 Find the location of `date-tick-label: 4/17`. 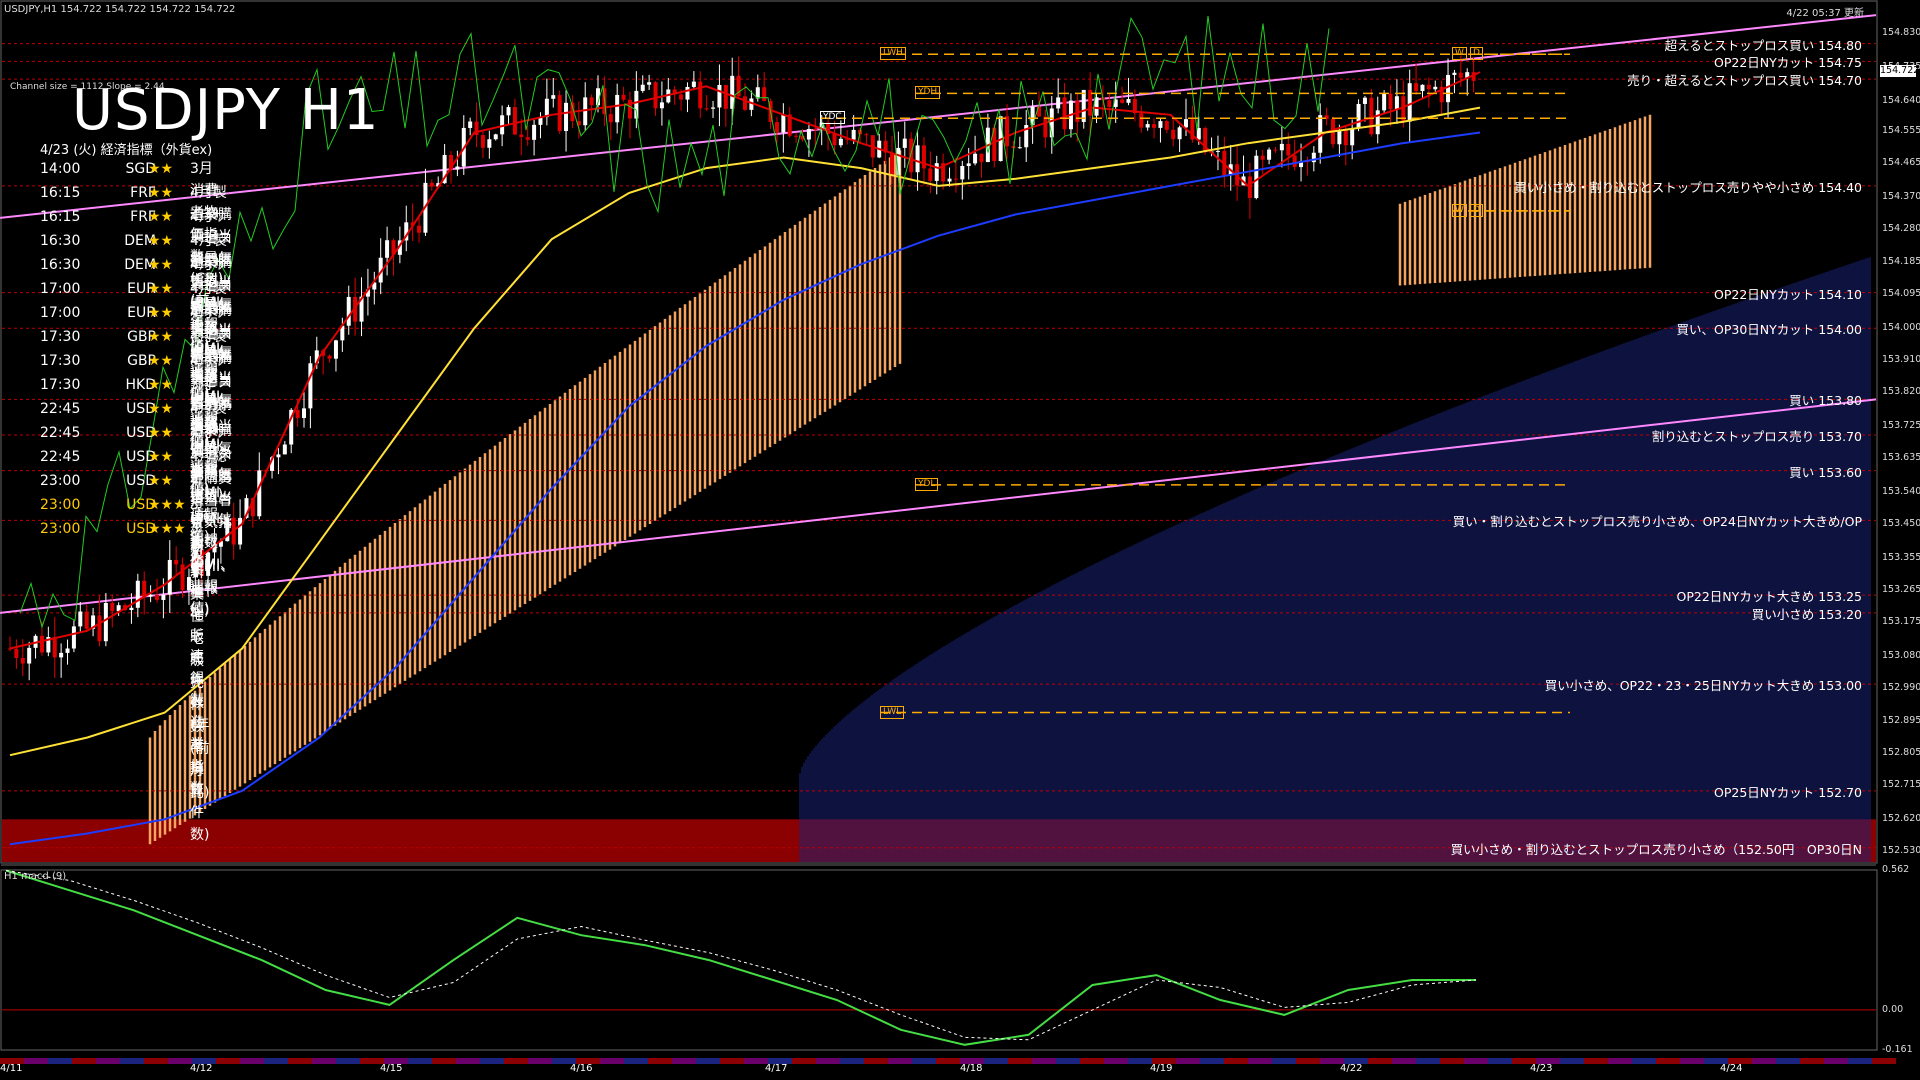

date-tick-label: 4/17 is located at coordinates (776, 1068).